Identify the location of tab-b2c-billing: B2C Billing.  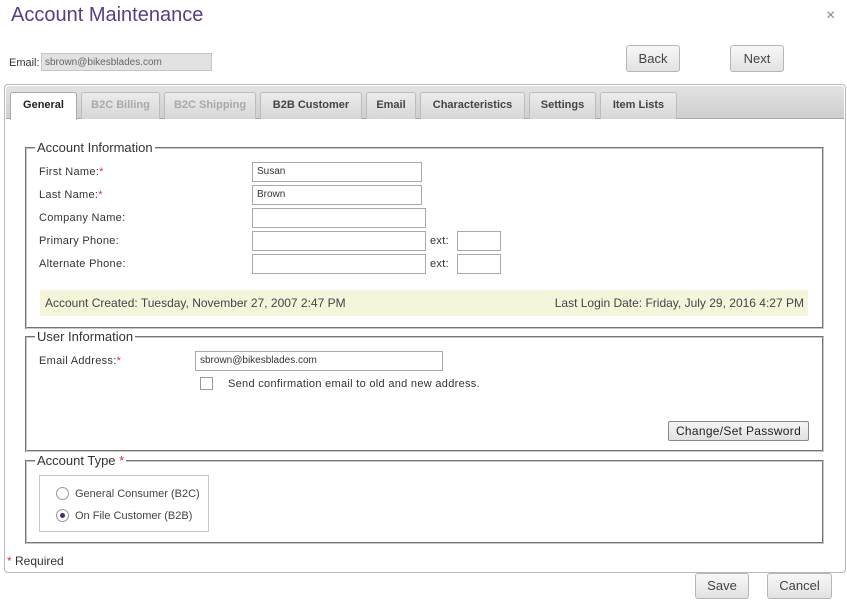
(120, 105).